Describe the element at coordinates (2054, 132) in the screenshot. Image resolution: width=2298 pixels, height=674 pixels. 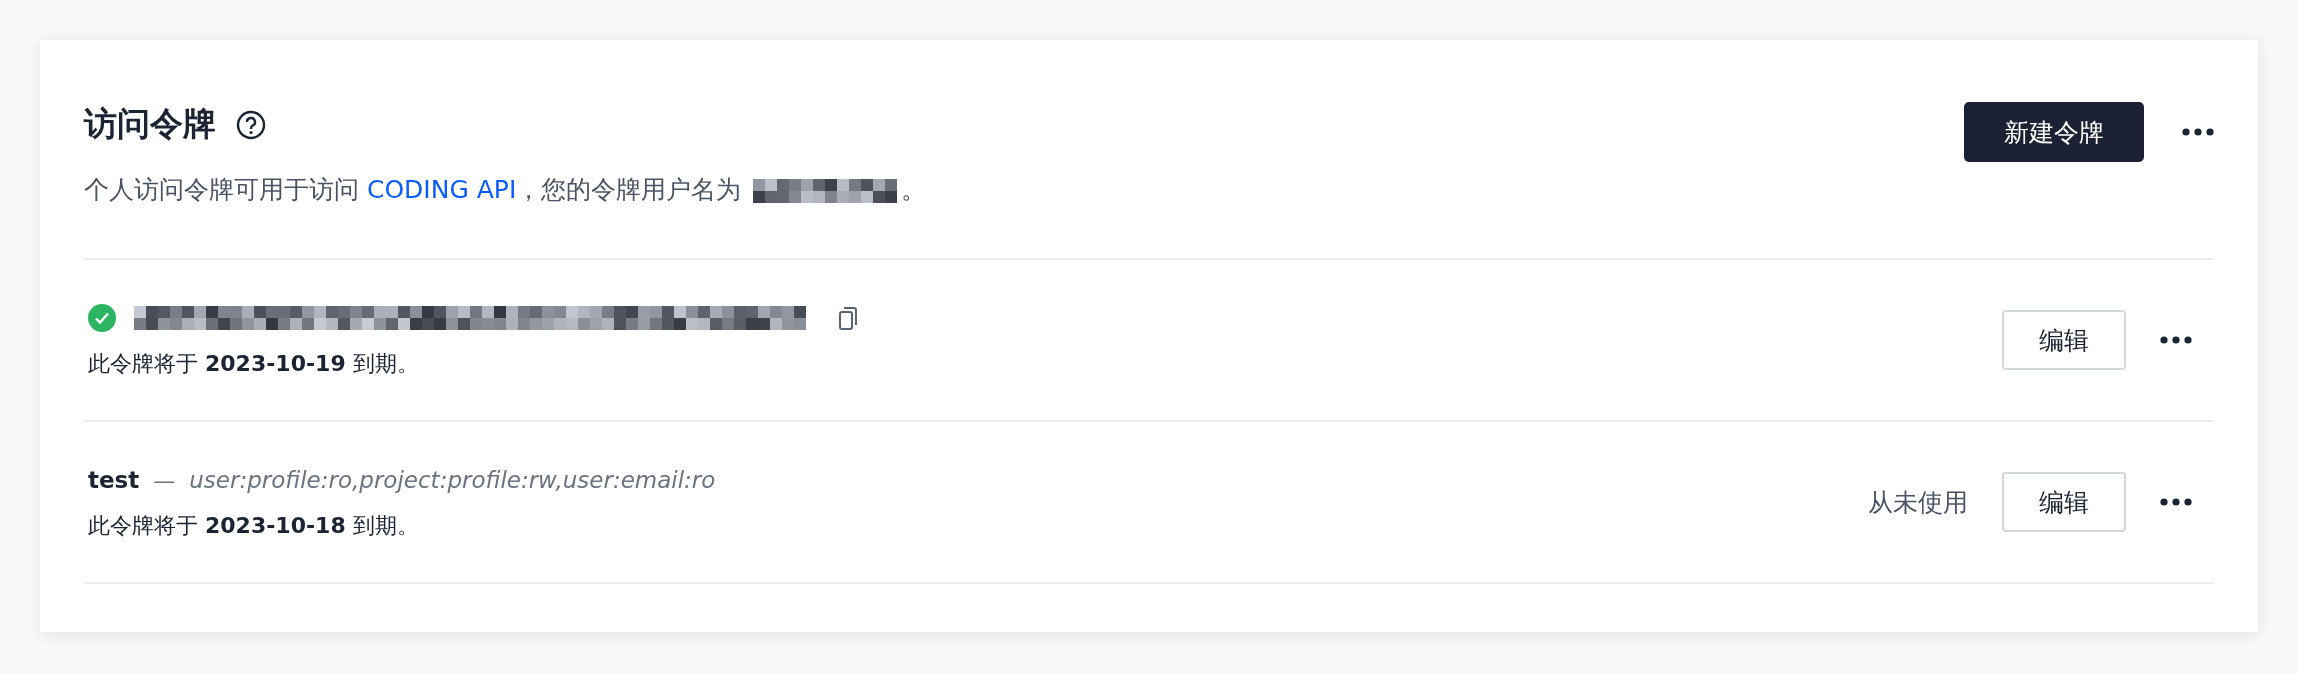
I see `new-token-button: 新建令牌` at that location.